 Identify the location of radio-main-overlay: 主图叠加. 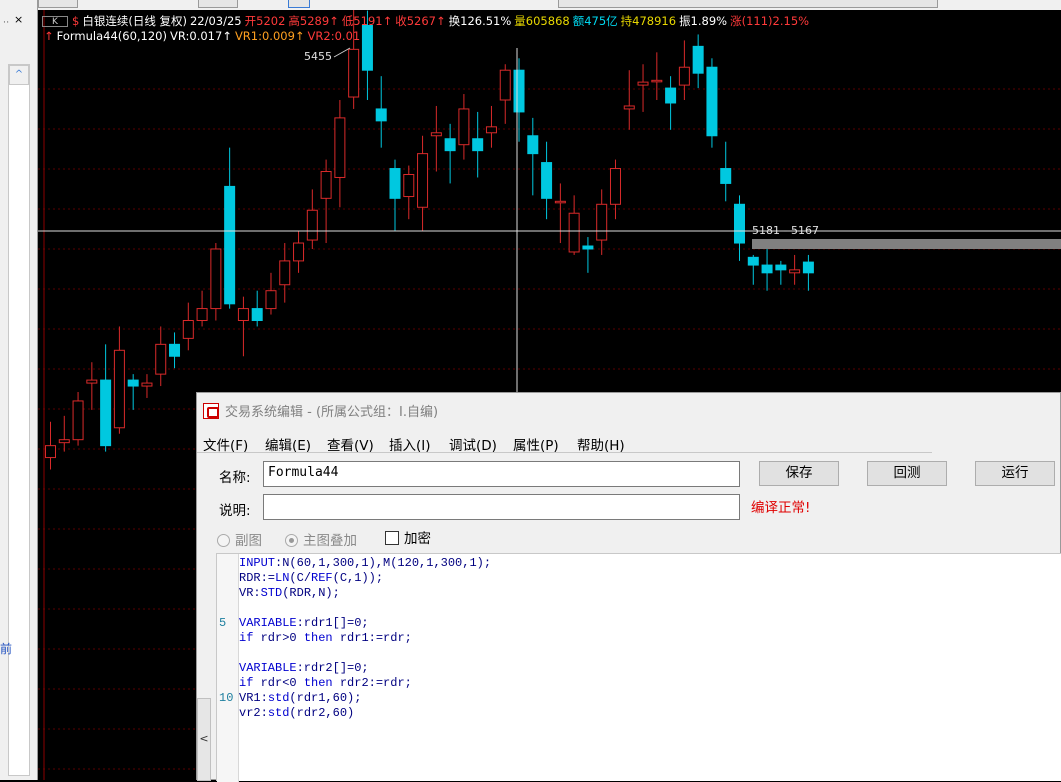
(321, 539).